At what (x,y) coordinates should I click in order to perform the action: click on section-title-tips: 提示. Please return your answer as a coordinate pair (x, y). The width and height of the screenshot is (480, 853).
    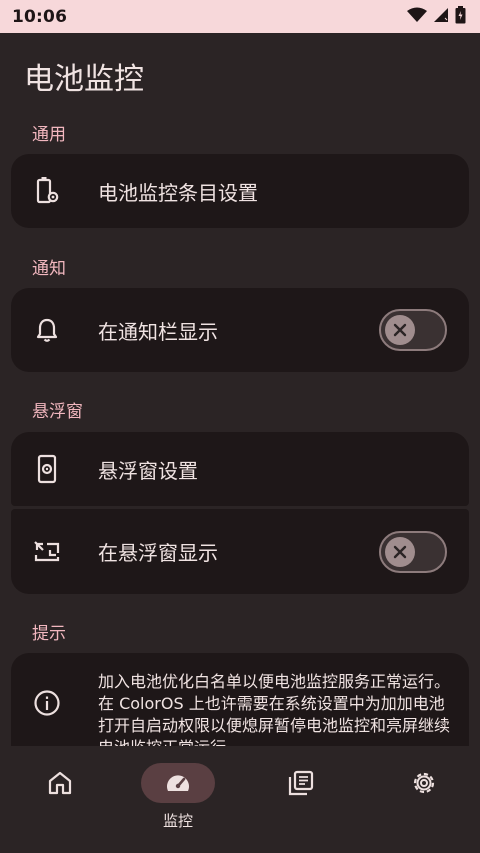
    Looking at the image, I should click on (49, 634).